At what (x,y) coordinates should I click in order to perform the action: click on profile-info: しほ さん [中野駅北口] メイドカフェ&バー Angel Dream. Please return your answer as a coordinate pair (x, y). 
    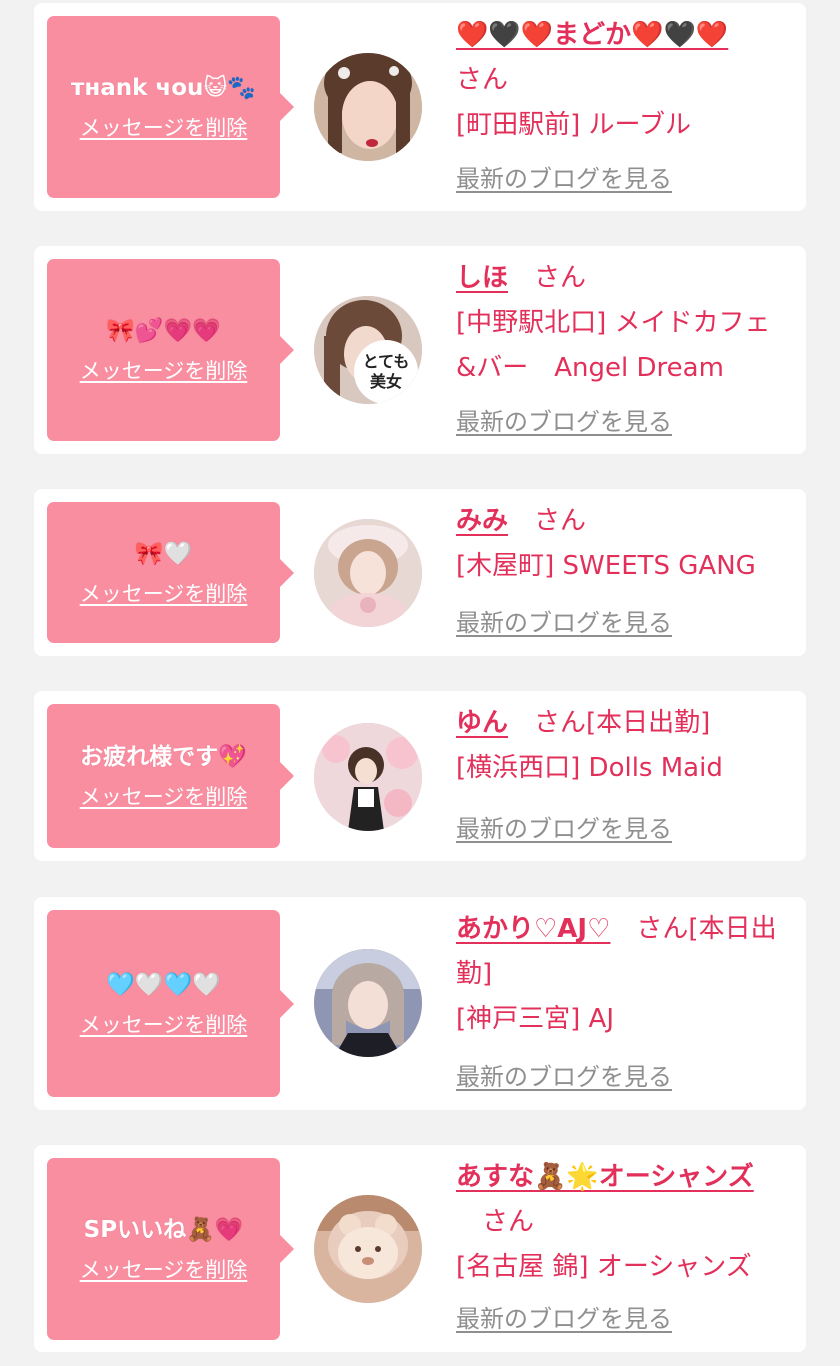
    Looking at the image, I should click on (623, 323).